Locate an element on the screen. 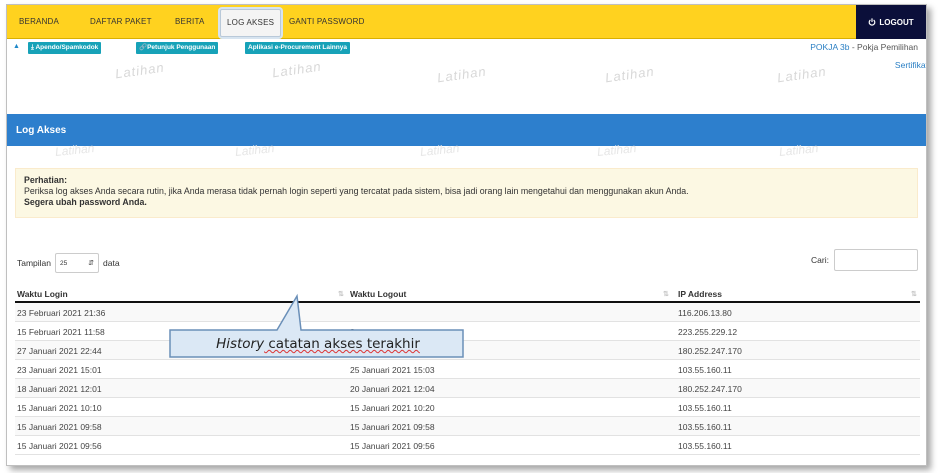 The image size is (938, 473). section-header: Log Akses is located at coordinates (466, 130).